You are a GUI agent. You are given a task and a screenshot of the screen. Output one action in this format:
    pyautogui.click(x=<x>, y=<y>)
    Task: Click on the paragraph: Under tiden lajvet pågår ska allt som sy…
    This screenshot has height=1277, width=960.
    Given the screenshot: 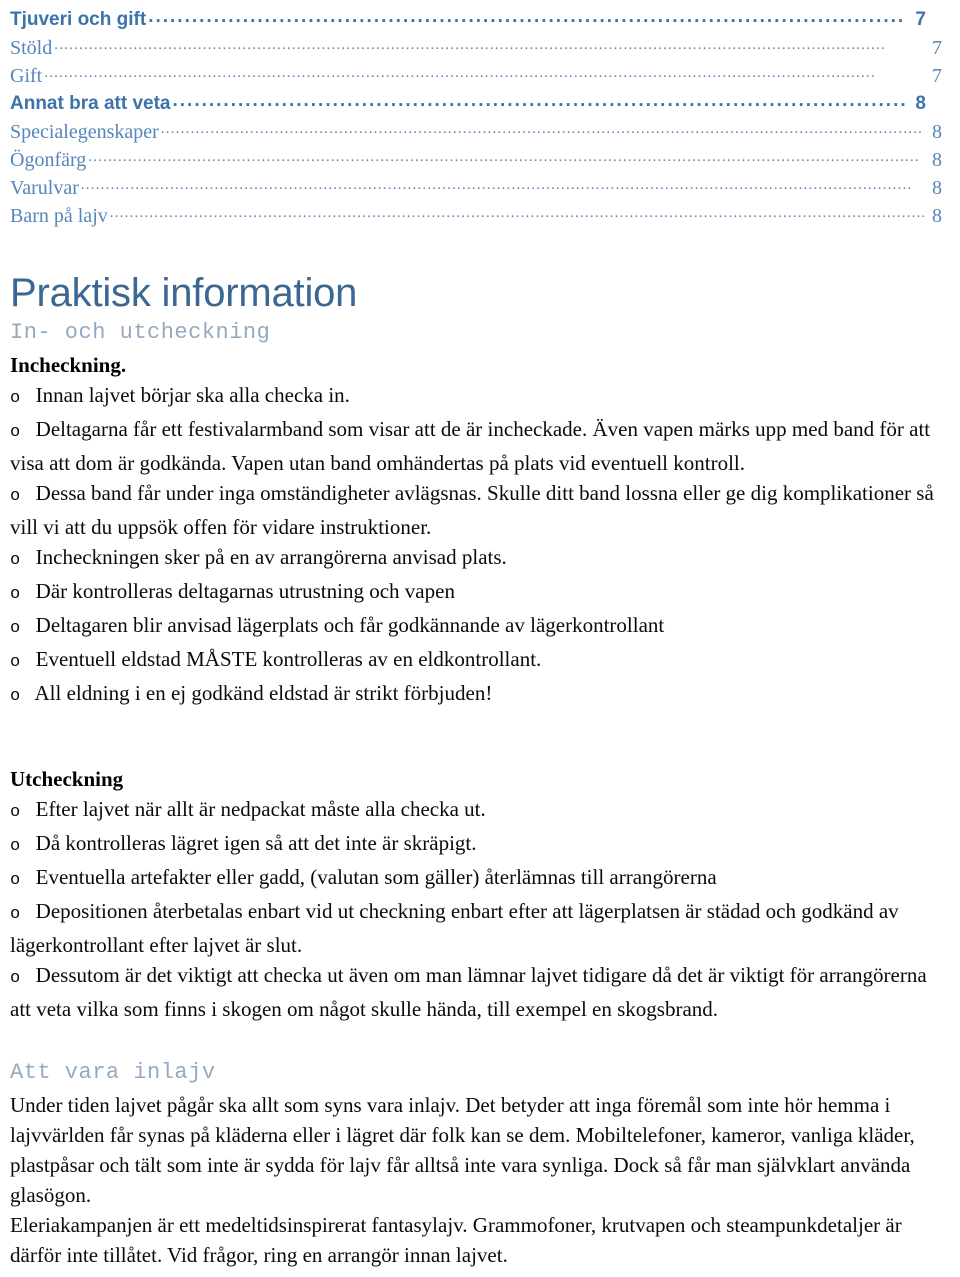 What is the action you would take?
    pyautogui.click(x=462, y=1150)
    